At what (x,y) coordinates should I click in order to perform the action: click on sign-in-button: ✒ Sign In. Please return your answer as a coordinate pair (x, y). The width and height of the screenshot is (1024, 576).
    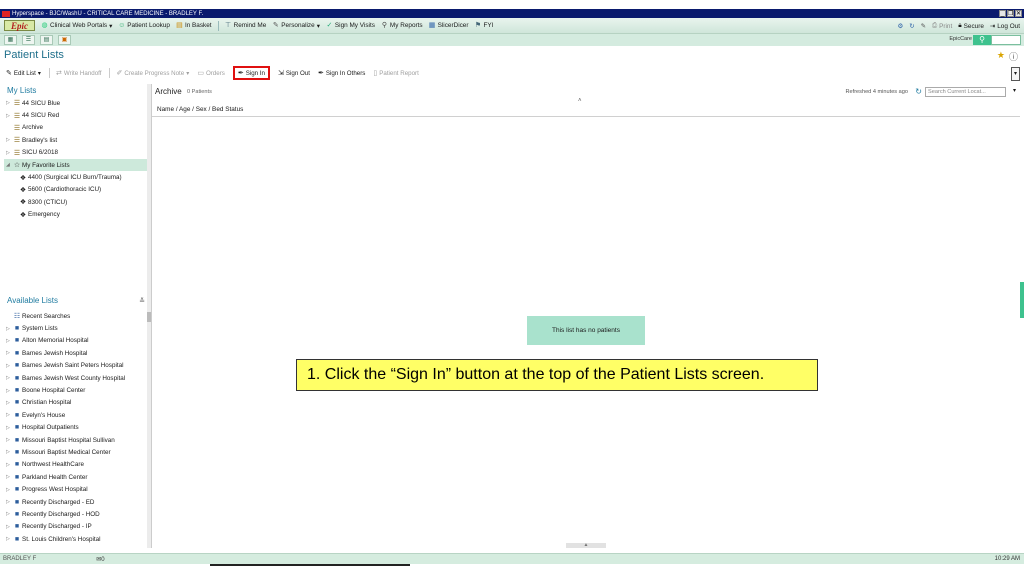
    Looking at the image, I should click on (251, 73).